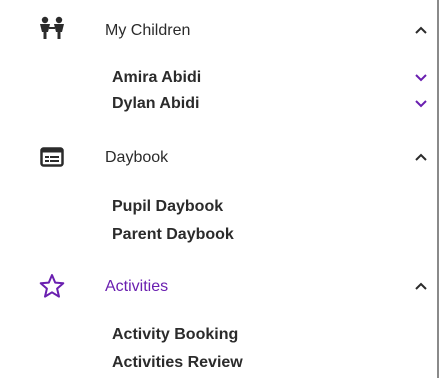 This screenshot has width=441, height=378. Describe the element at coordinates (219, 286) in the screenshot. I see `section-activities: Activities` at that location.